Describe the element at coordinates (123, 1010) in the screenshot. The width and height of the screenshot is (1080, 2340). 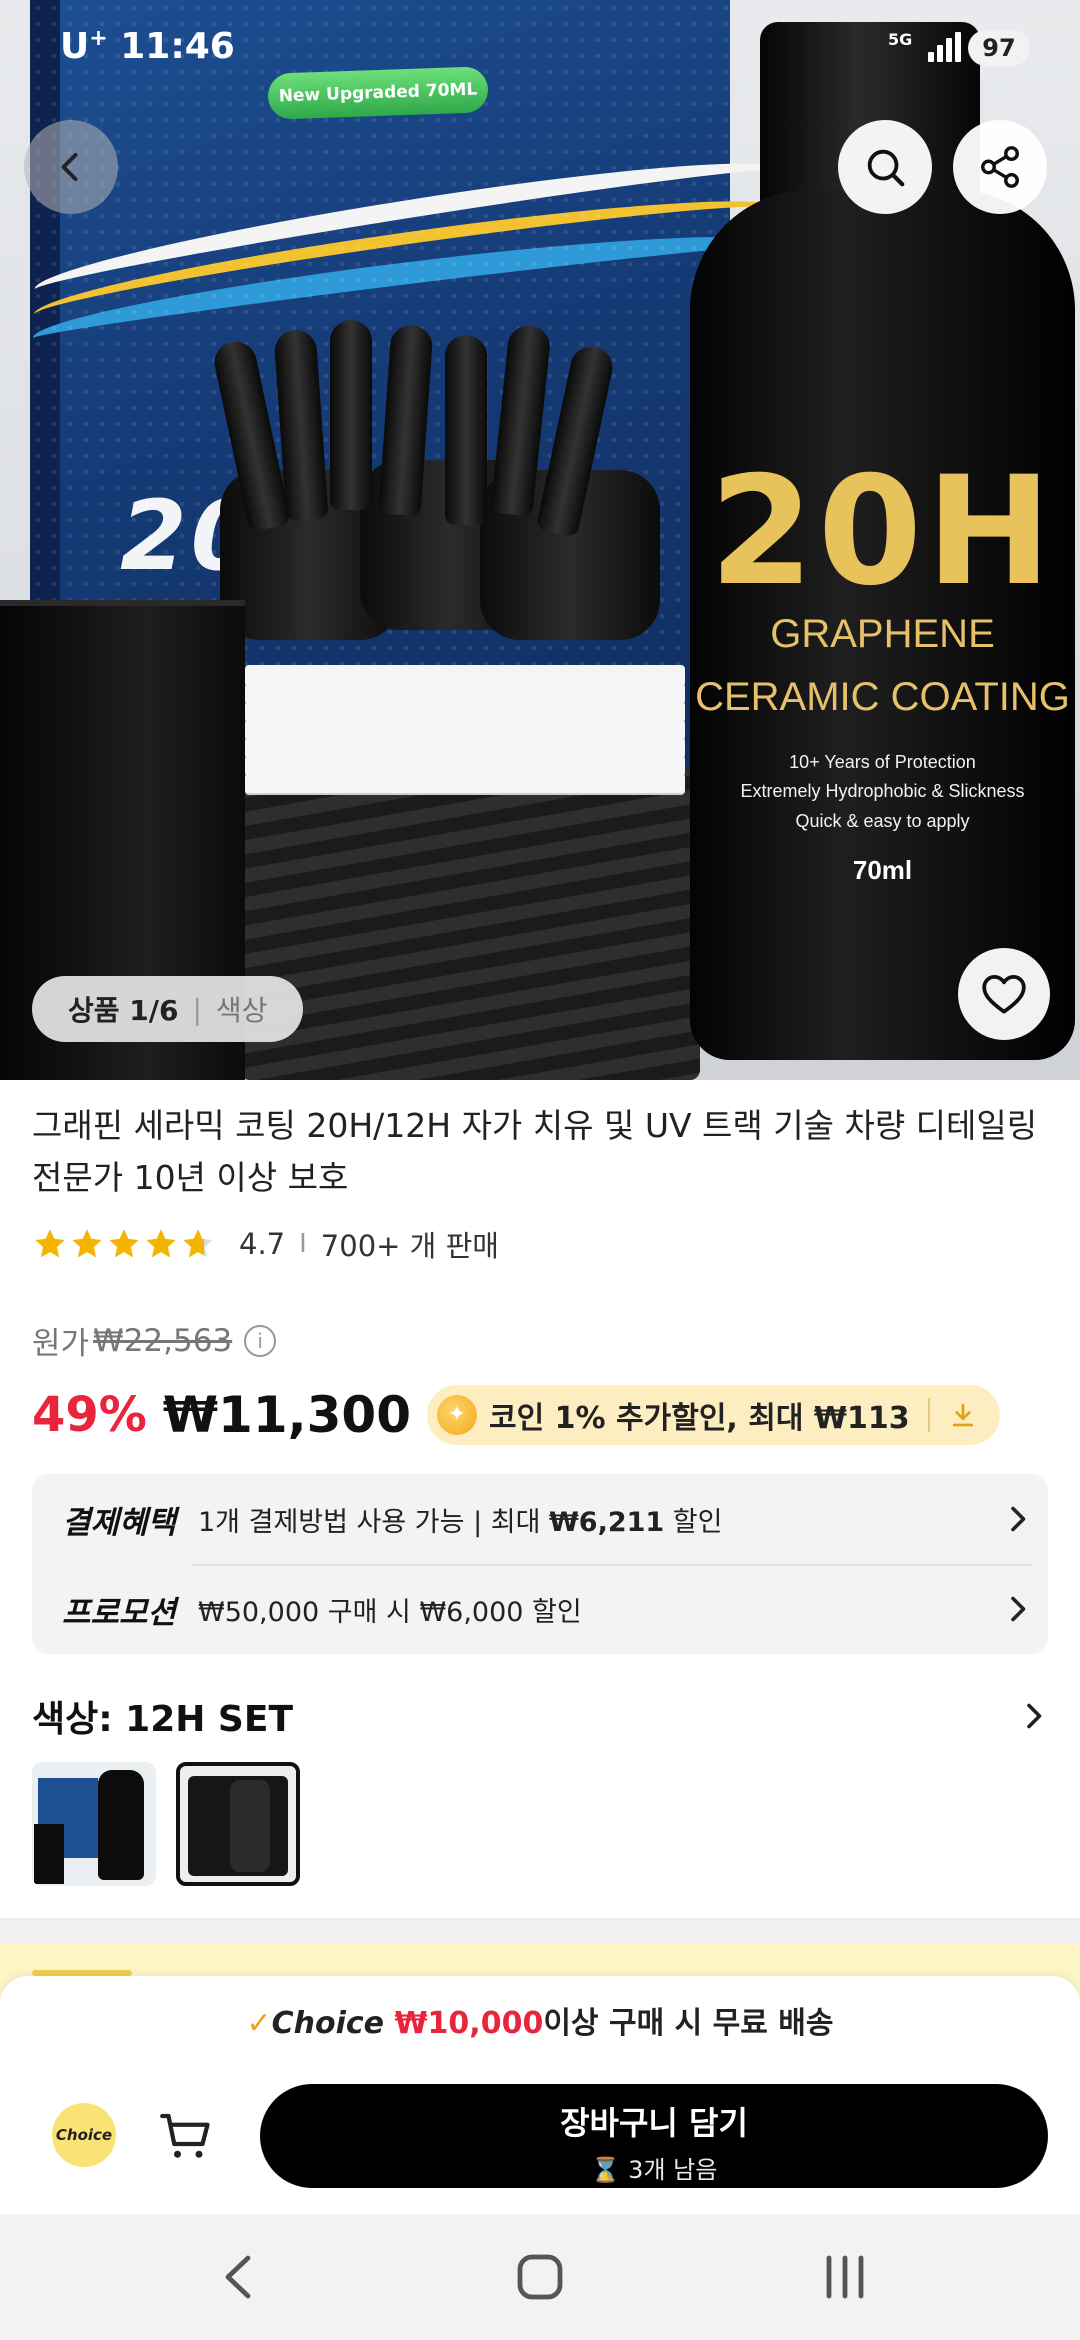
I see `image-counter-current: 상품 1/6` at that location.